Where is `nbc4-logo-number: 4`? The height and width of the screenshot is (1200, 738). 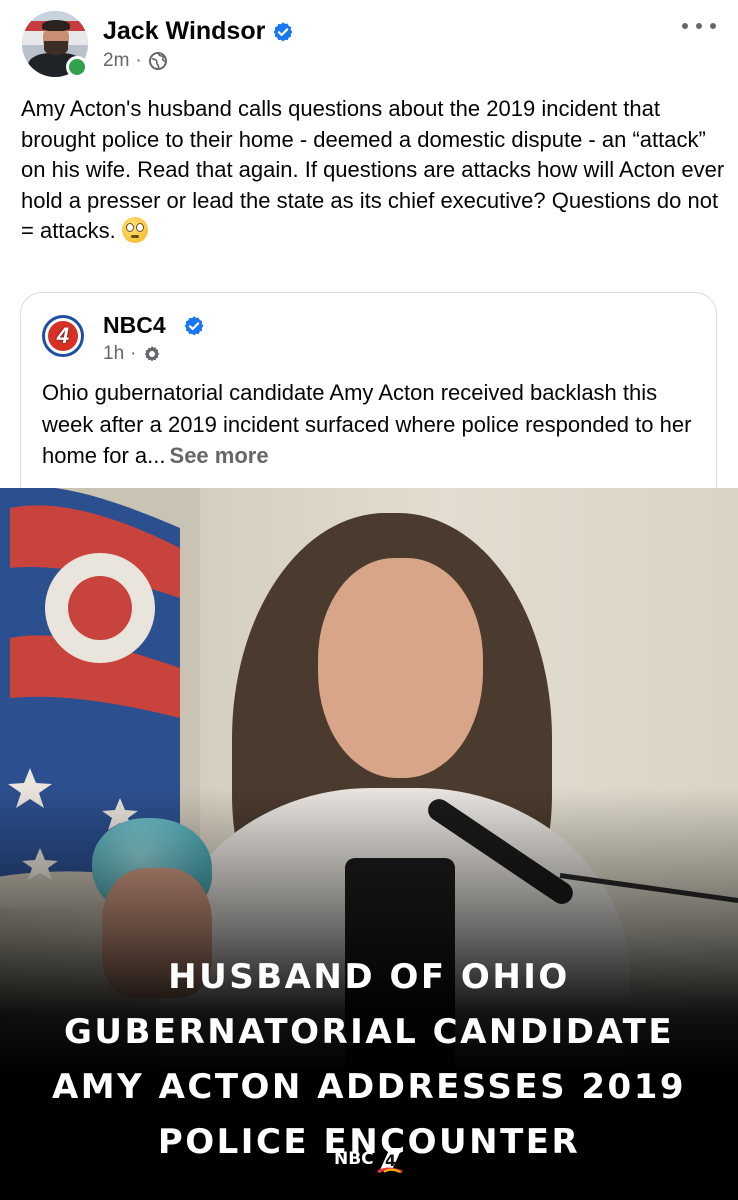
nbc4-logo-number: 4 is located at coordinates (63, 335).